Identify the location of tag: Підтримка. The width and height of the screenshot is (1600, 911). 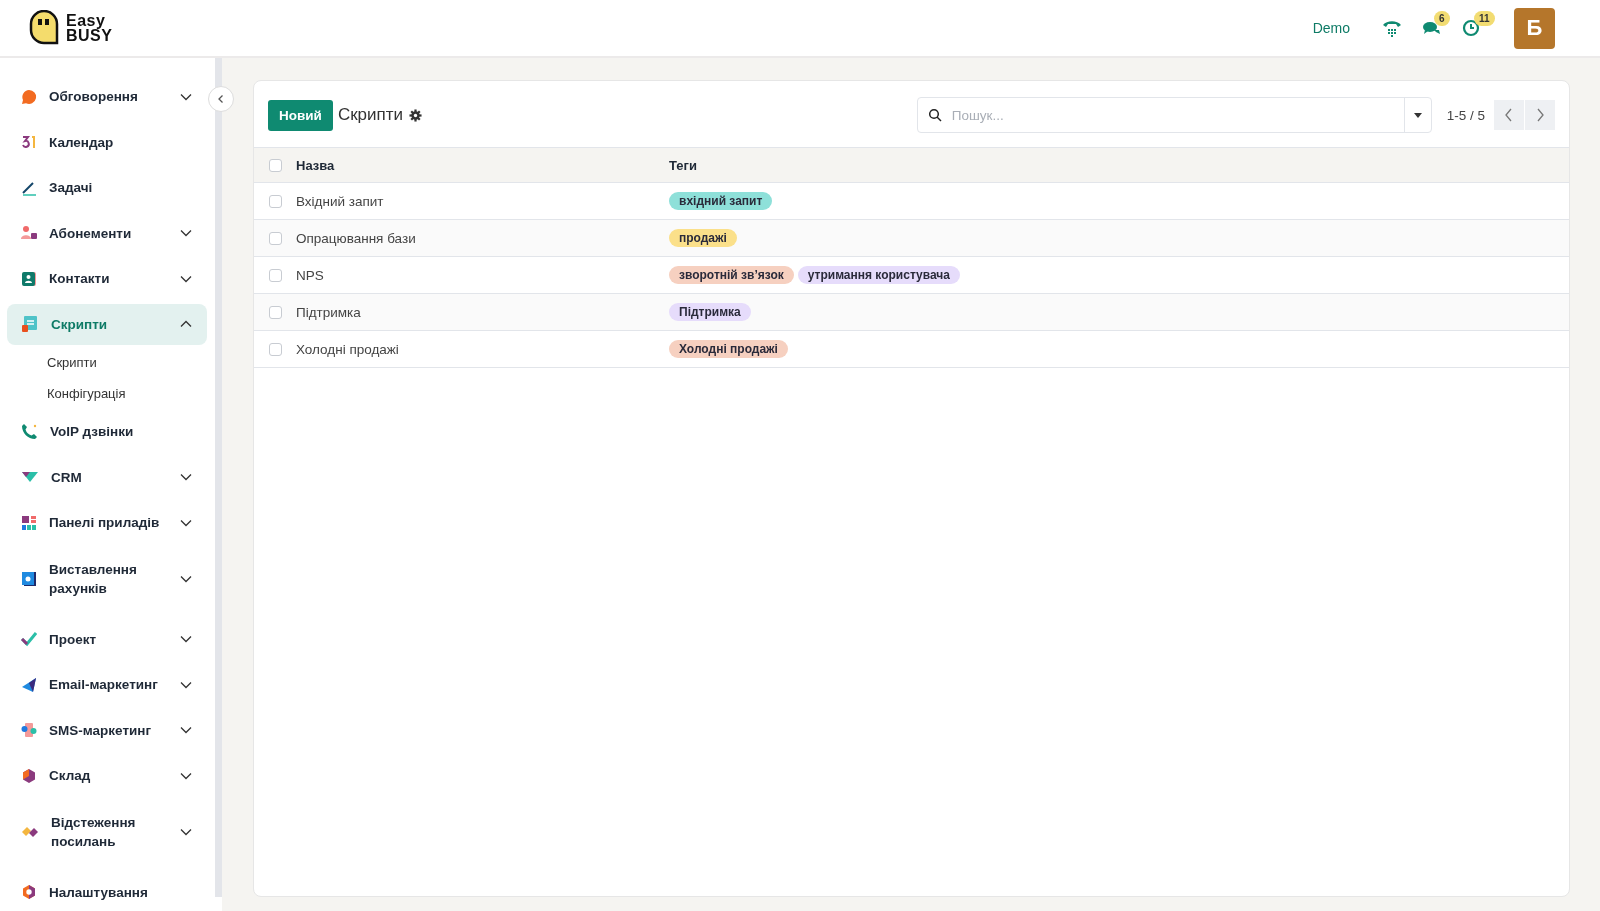
(710, 312).